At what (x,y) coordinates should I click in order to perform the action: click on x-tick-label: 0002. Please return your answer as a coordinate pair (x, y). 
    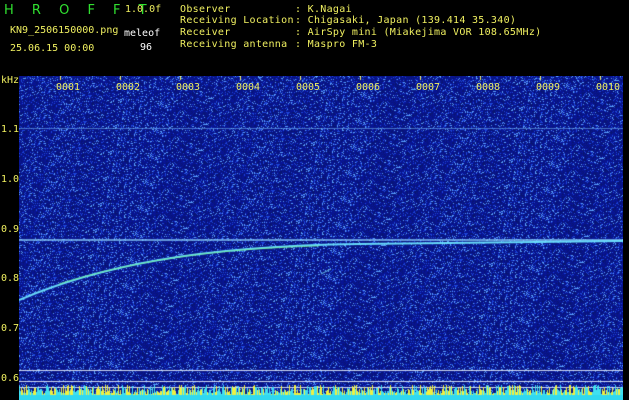
    Looking at the image, I should click on (128, 87).